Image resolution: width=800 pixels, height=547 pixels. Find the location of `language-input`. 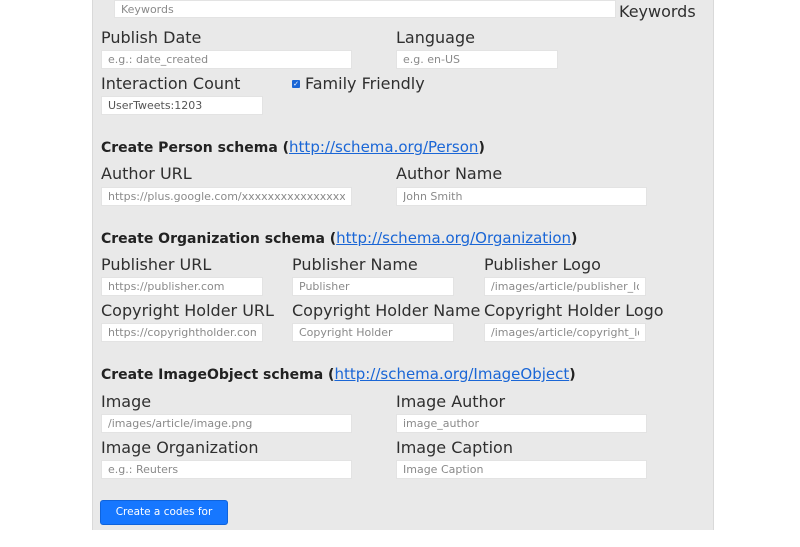

language-input is located at coordinates (477, 59).